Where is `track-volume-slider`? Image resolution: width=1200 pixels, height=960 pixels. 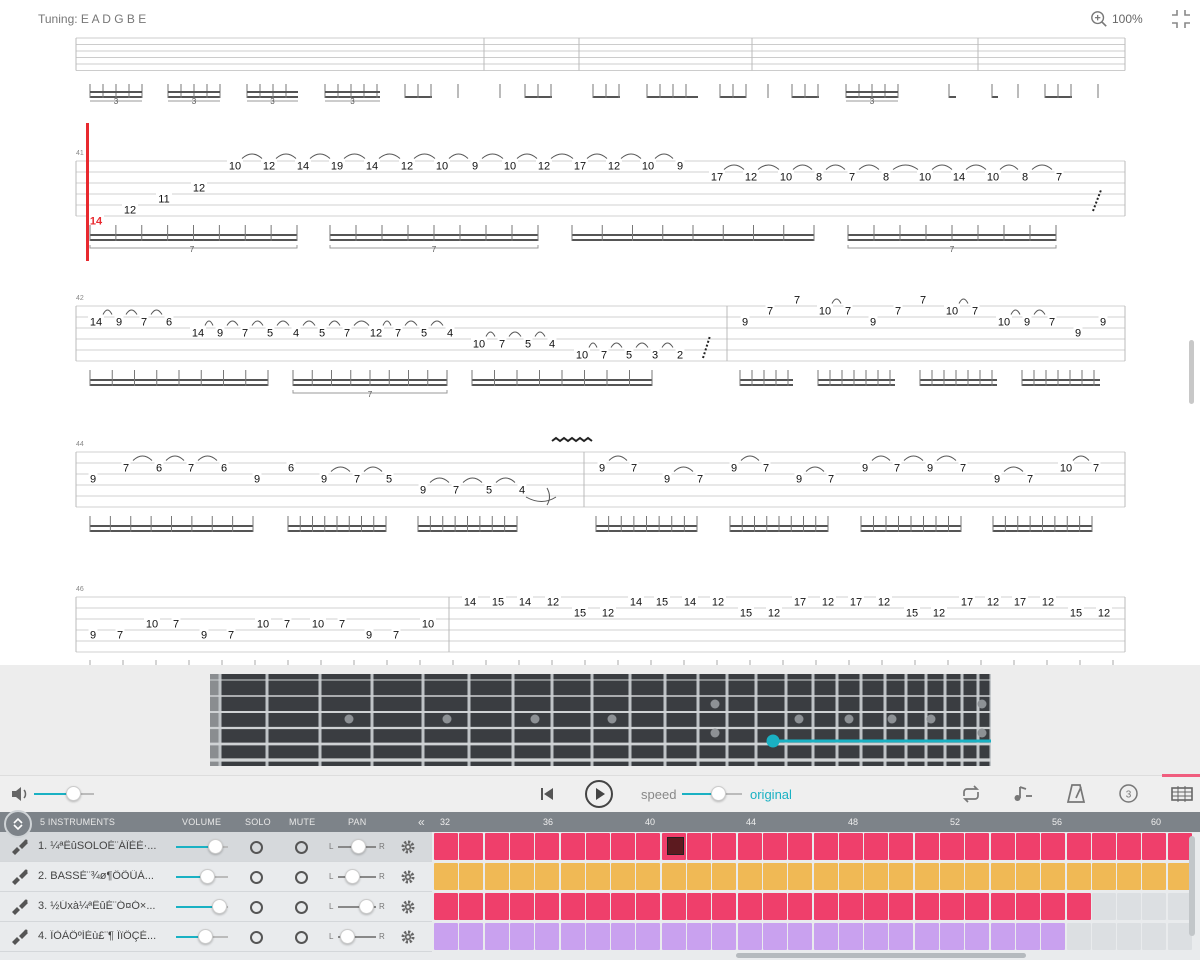
track-volume-slider is located at coordinates (202, 907).